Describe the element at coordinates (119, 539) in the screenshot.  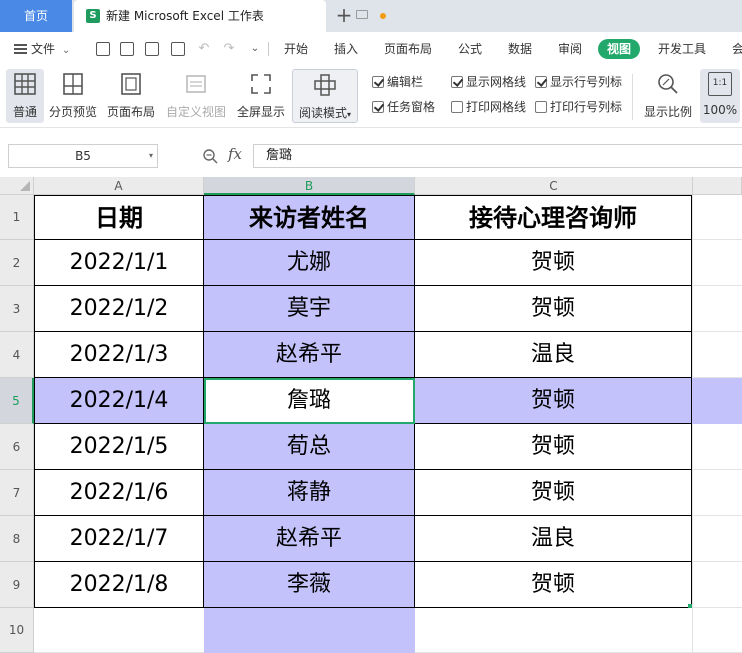
I see `cell-a8: 2022/1/7` at that location.